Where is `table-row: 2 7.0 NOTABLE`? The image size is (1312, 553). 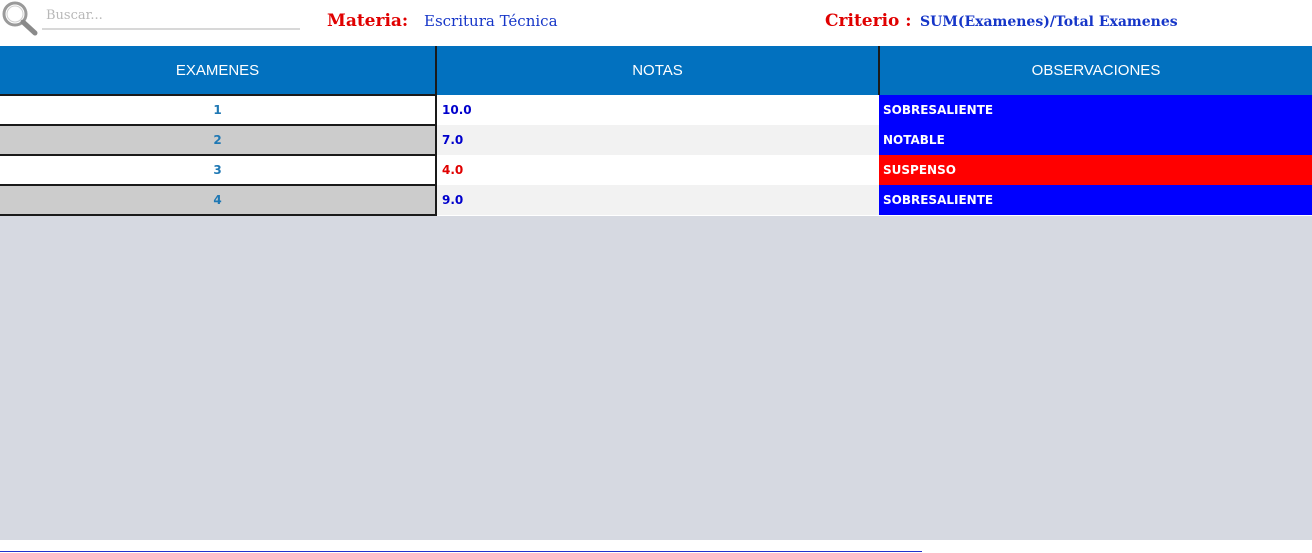 table-row: 2 7.0 NOTABLE is located at coordinates (656, 140).